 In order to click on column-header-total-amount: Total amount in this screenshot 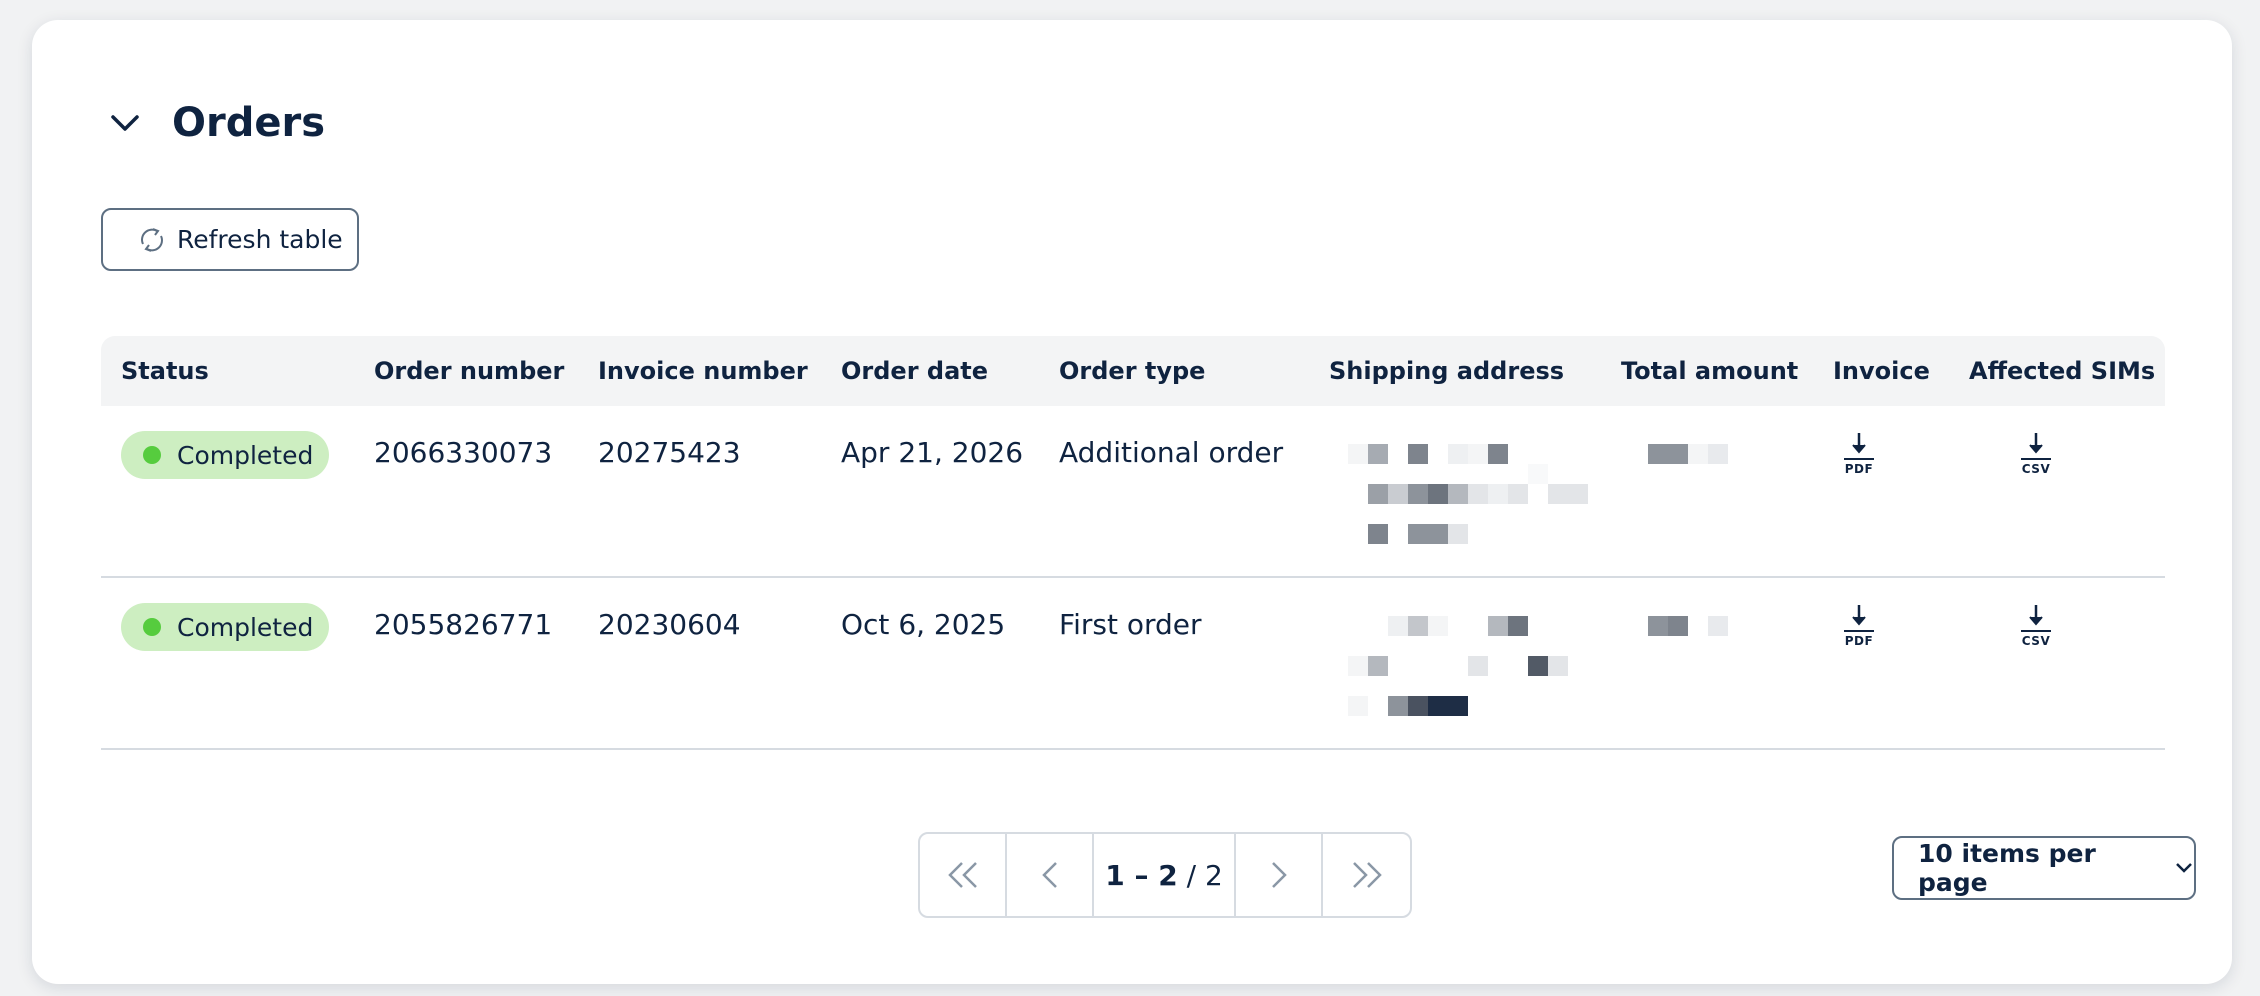, I will do `click(1710, 371)`.